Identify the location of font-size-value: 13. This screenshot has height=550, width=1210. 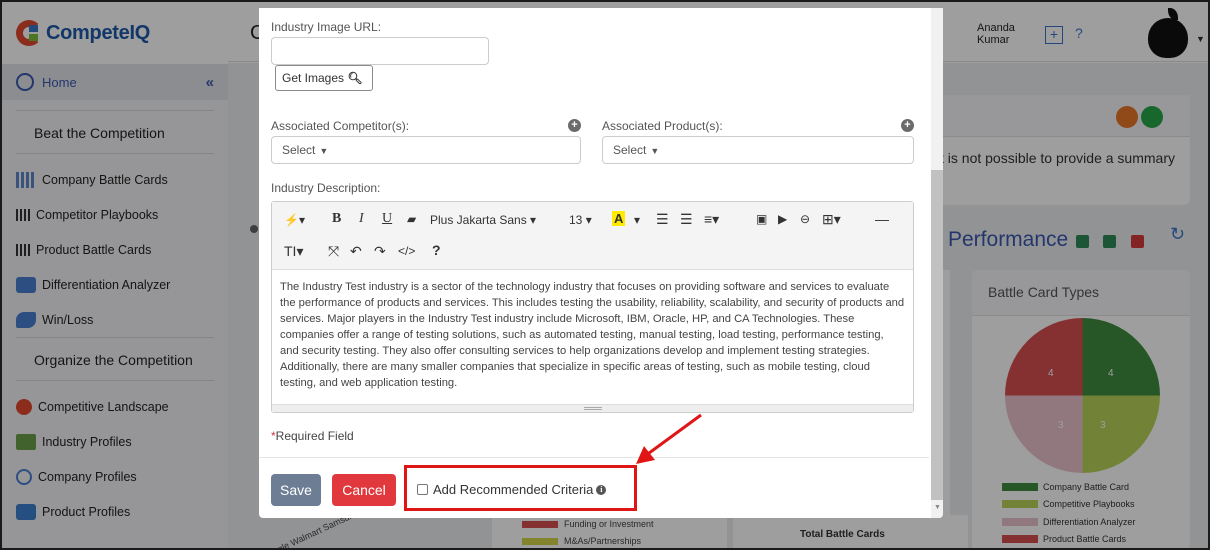
(576, 220).